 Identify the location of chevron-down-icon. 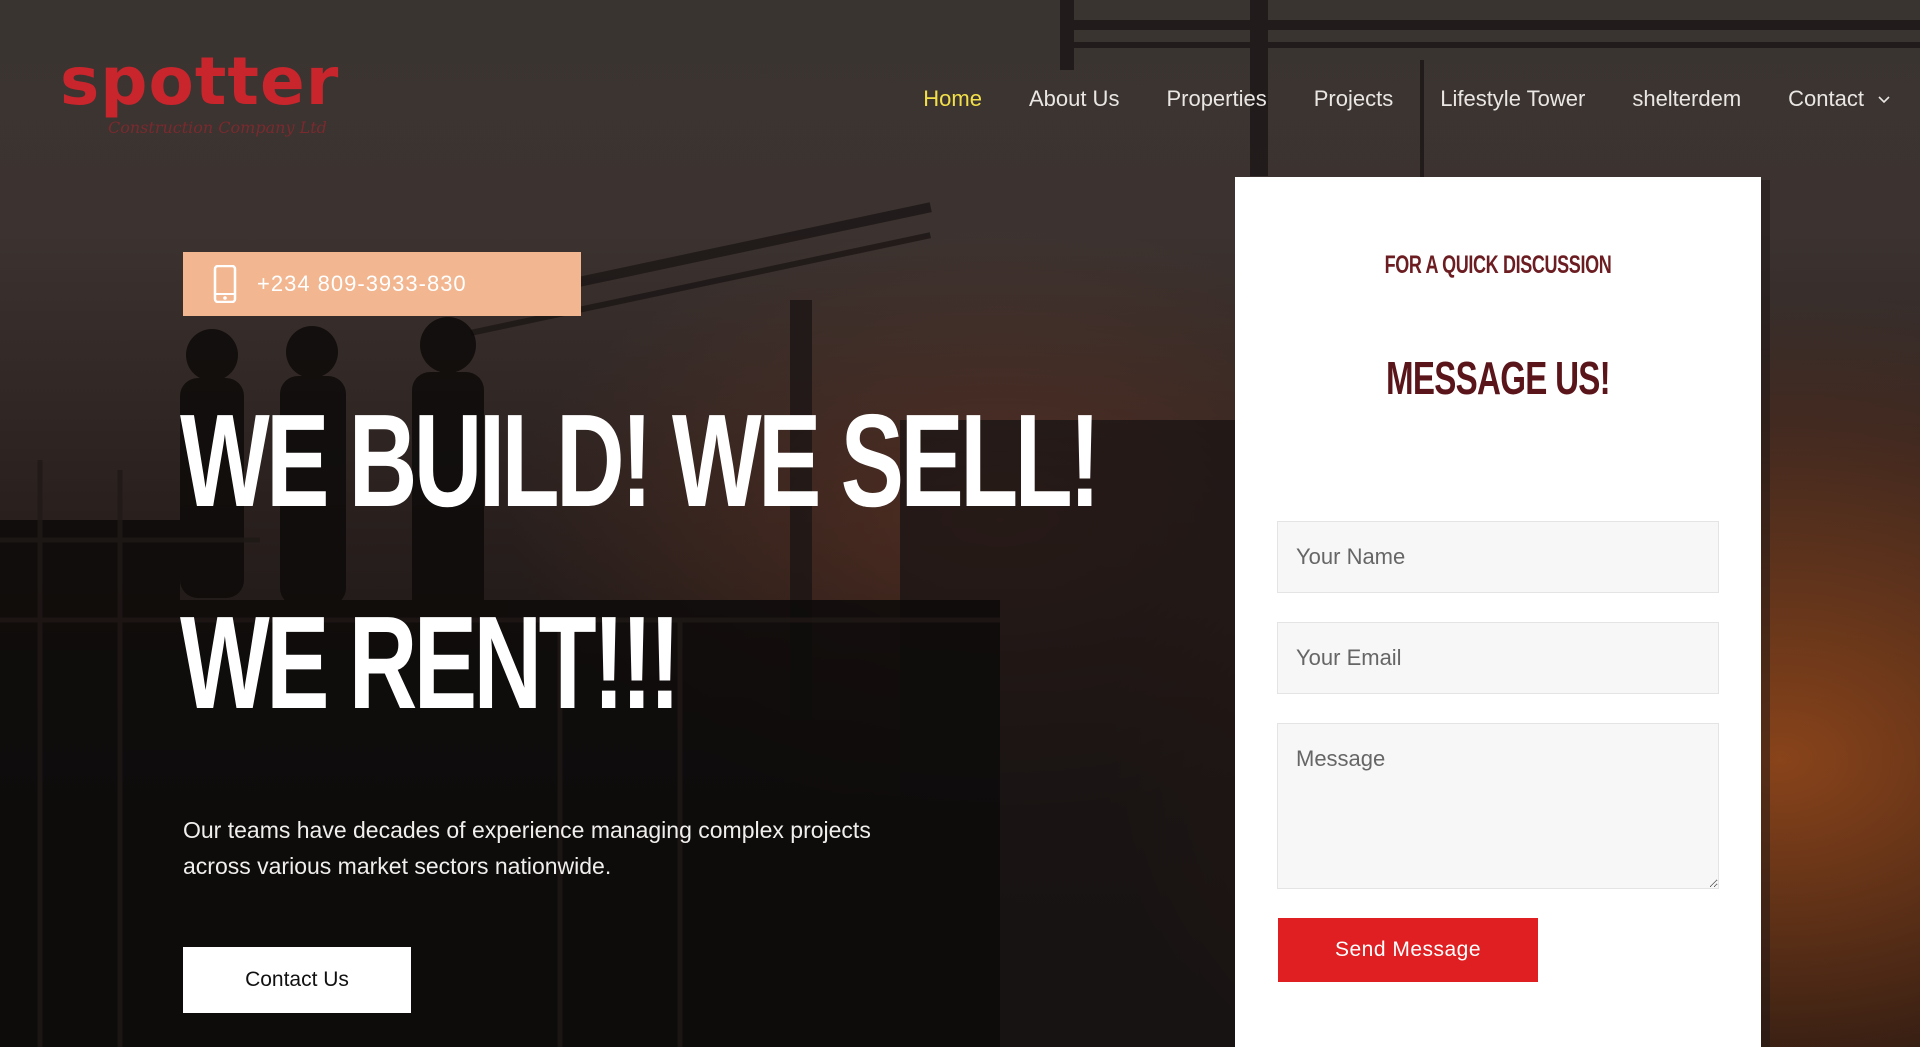
(1884, 100).